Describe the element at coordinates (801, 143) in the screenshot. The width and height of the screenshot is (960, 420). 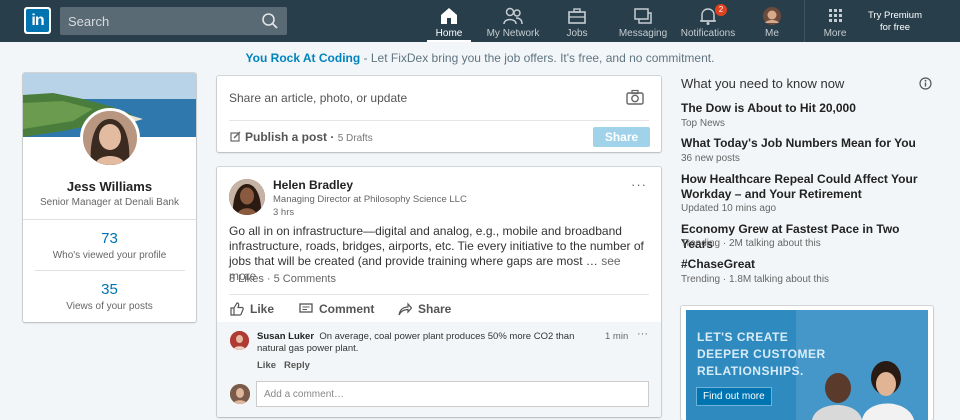
I see `news-item-title: What Today's Job Numbers Mean for You` at that location.